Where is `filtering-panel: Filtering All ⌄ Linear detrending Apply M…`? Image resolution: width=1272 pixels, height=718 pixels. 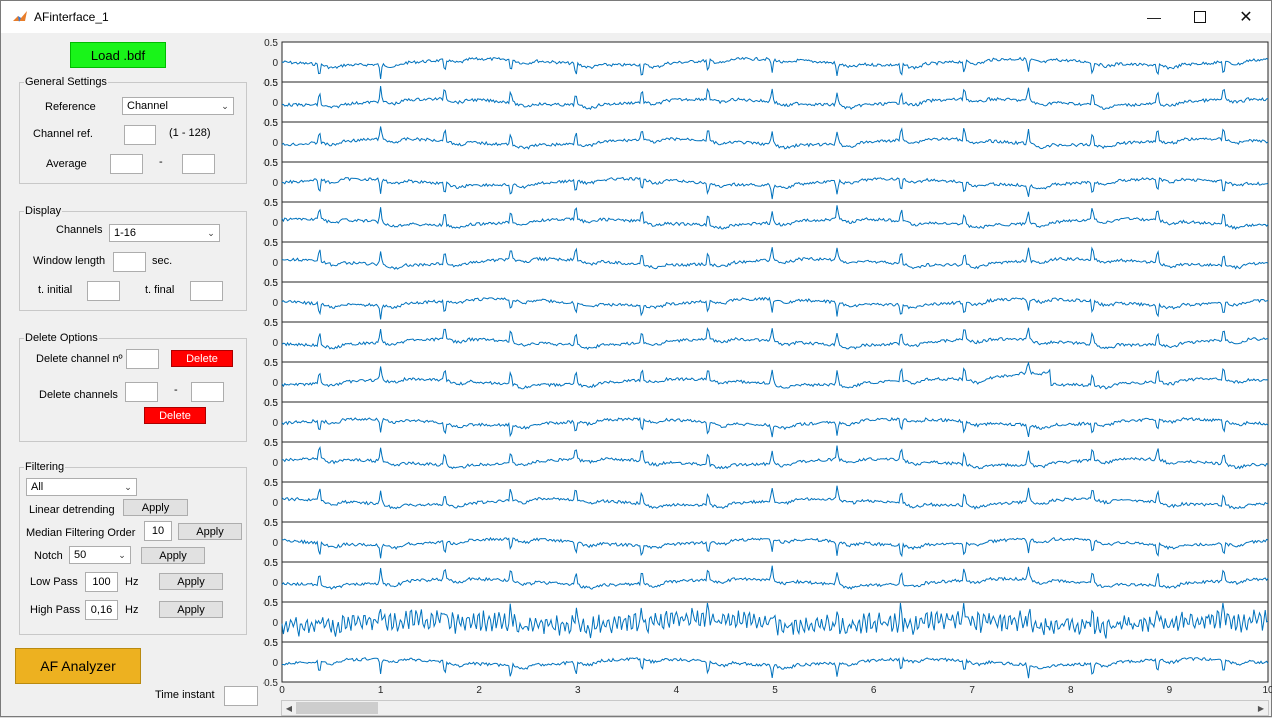
filtering-panel: Filtering All ⌄ Linear detrending Apply M… is located at coordinates (133, 548).